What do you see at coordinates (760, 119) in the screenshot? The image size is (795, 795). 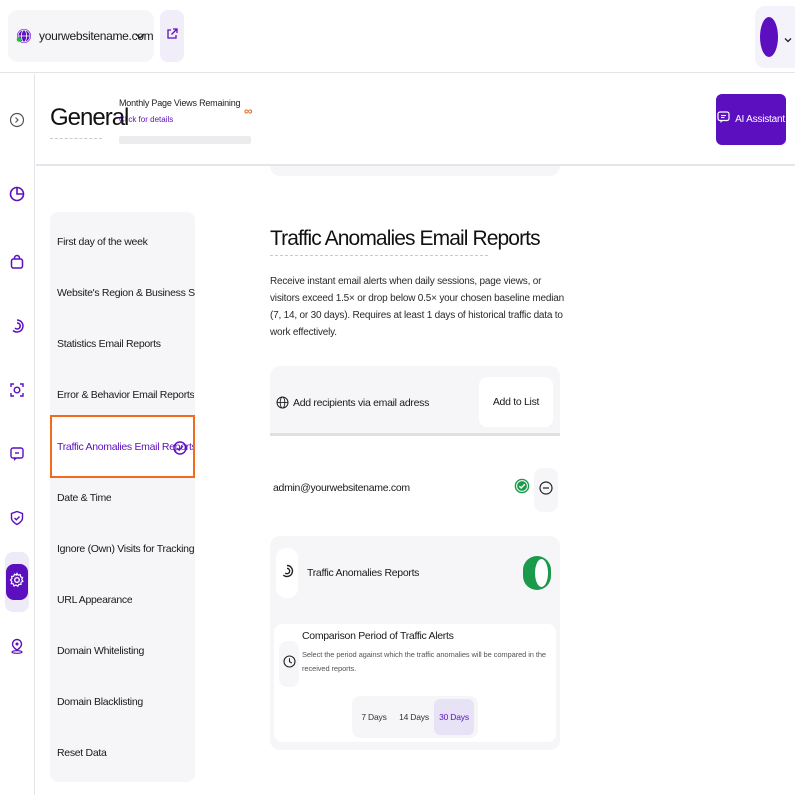 I see `ai-assistant-label: AI Assistant` at bounding box center [760, 119].